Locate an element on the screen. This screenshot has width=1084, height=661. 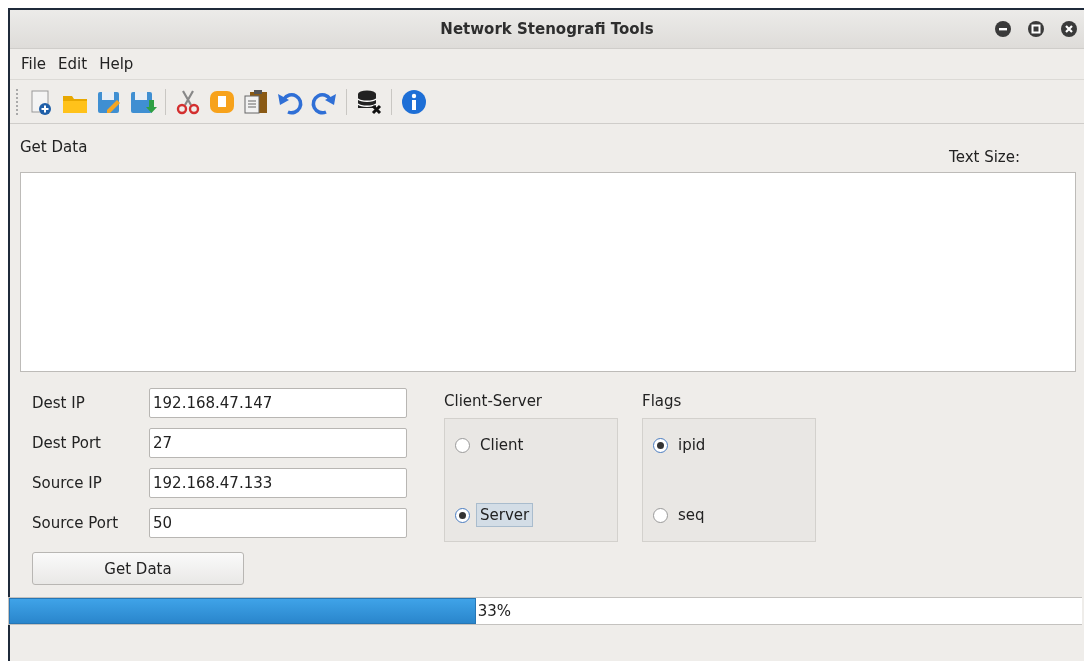
field-label: Dest Port is located at coordinates (67, 443).